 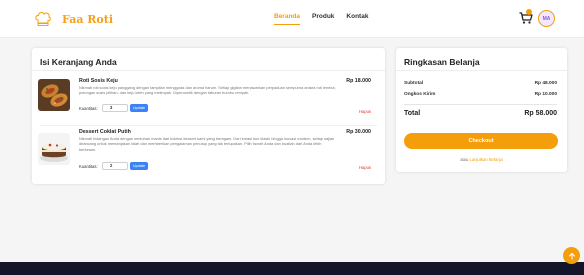 What do you see at coordinates (208, 125) in the screenshot?
I see `item-divider` at bounding box center [208, 125].